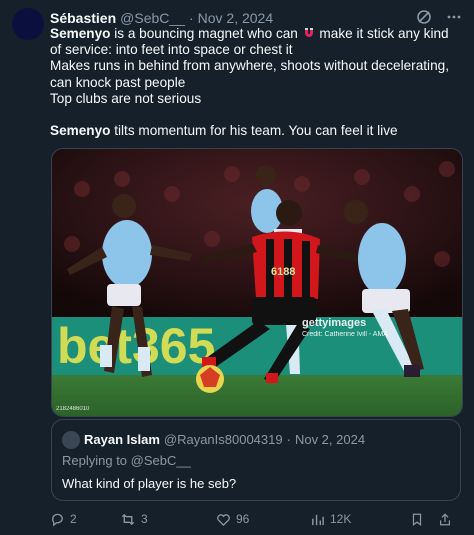 The width and height of the screenshot is (474, 535). I want to click on quote-author-handle: @RayanIs80004319, so click(223, 439).